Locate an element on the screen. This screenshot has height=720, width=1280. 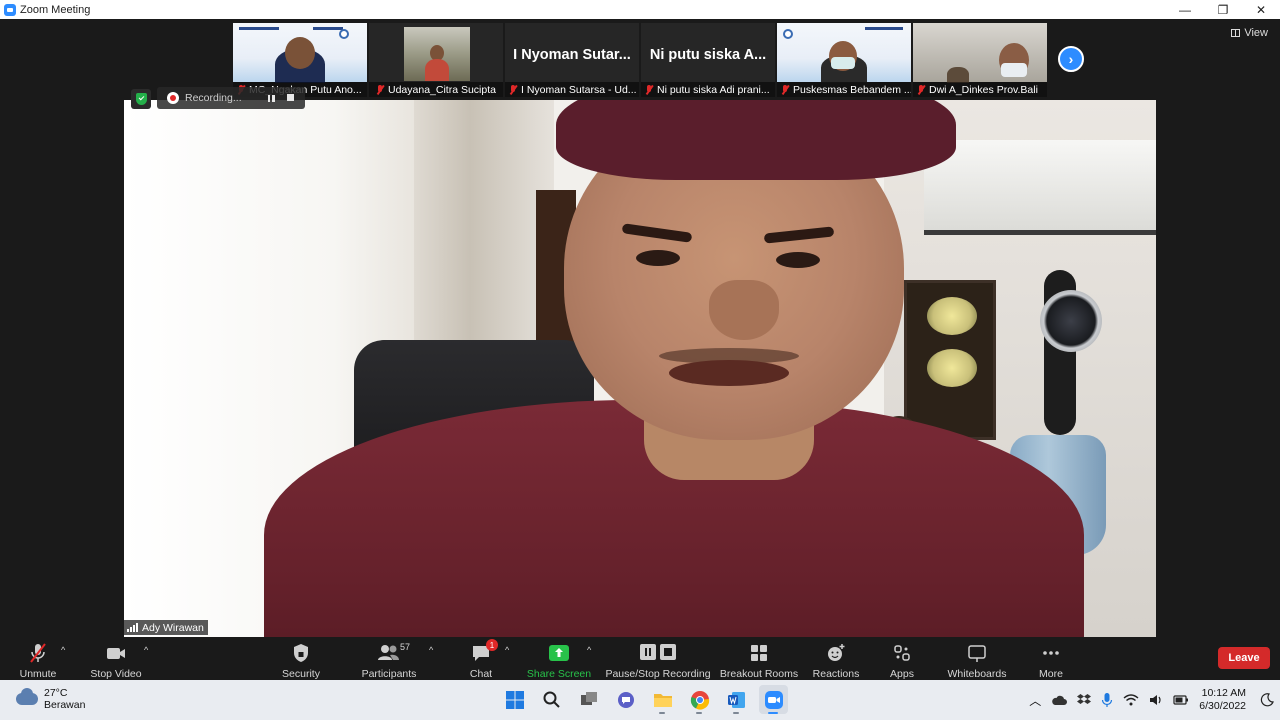
participant-body is located at coordinates (437, 70).